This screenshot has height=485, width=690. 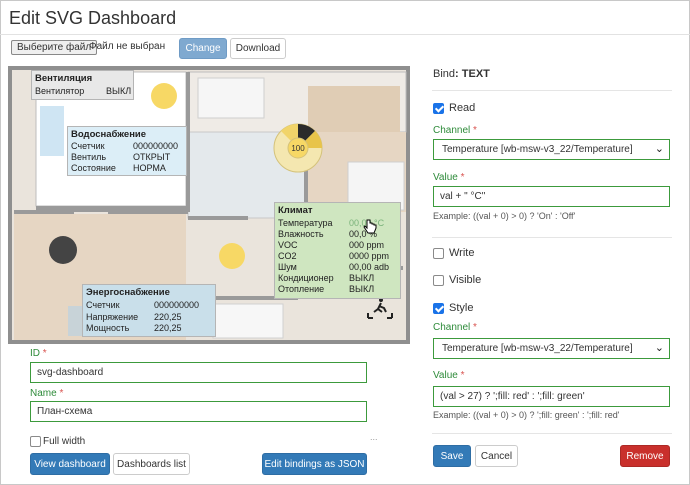 What do you see at coordinates (82, 85) in the screenshot?
I see `ventilation-panel: Вентиляция Вентилятор ВЫКЛ` at bounding box center [82, 85].